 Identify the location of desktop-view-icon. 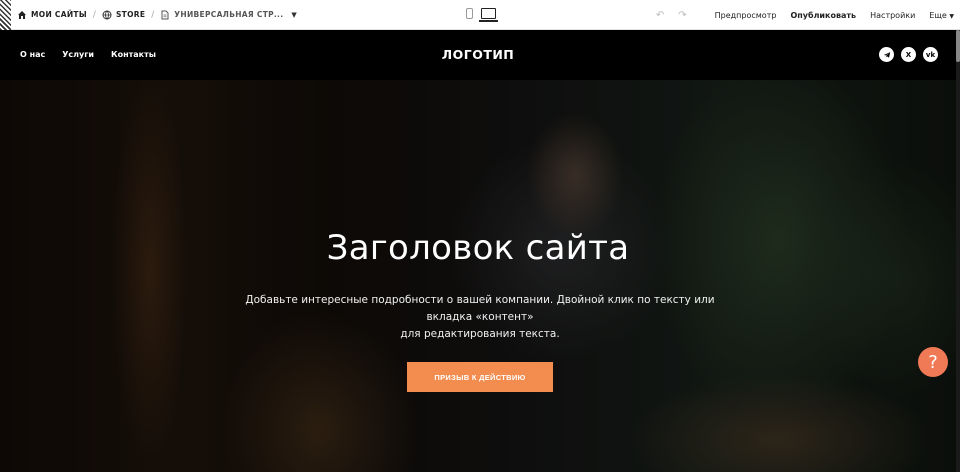
(488, 15).